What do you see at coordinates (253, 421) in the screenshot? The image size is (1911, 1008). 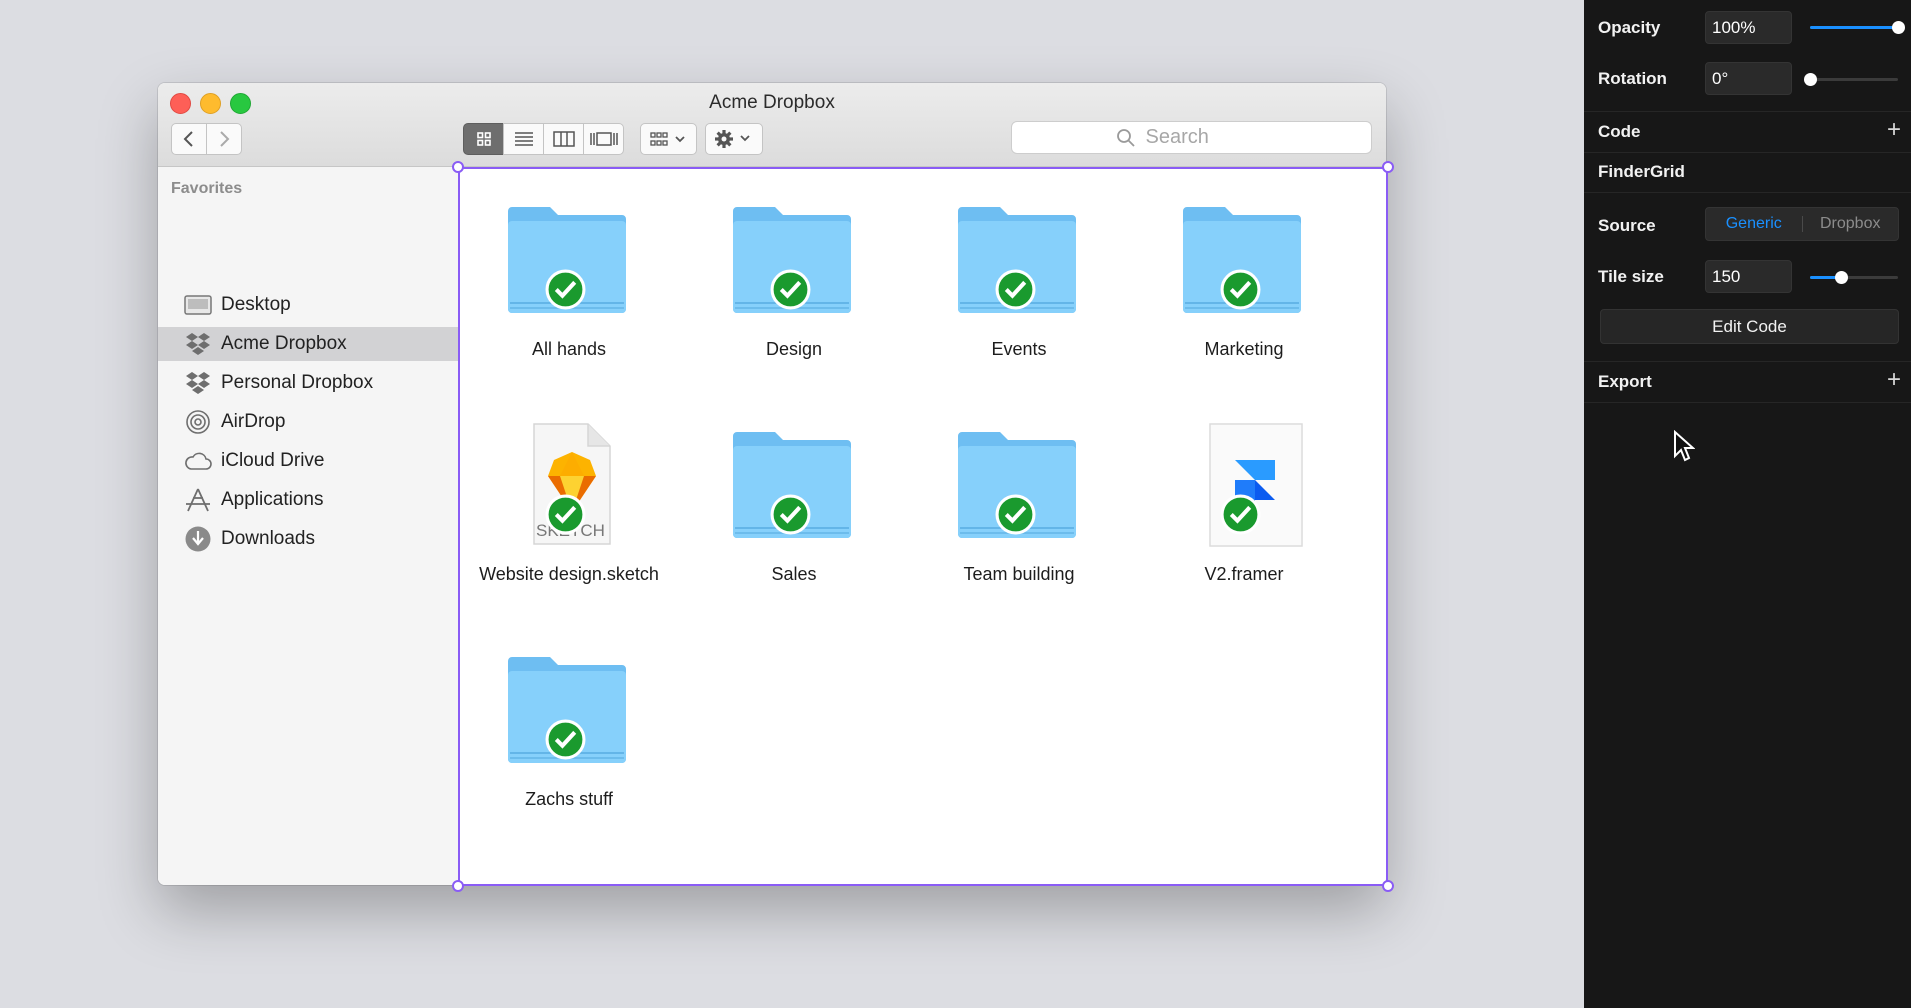 I see `sidebar-item-label: AirDrop` at bounding box center [253, 421].